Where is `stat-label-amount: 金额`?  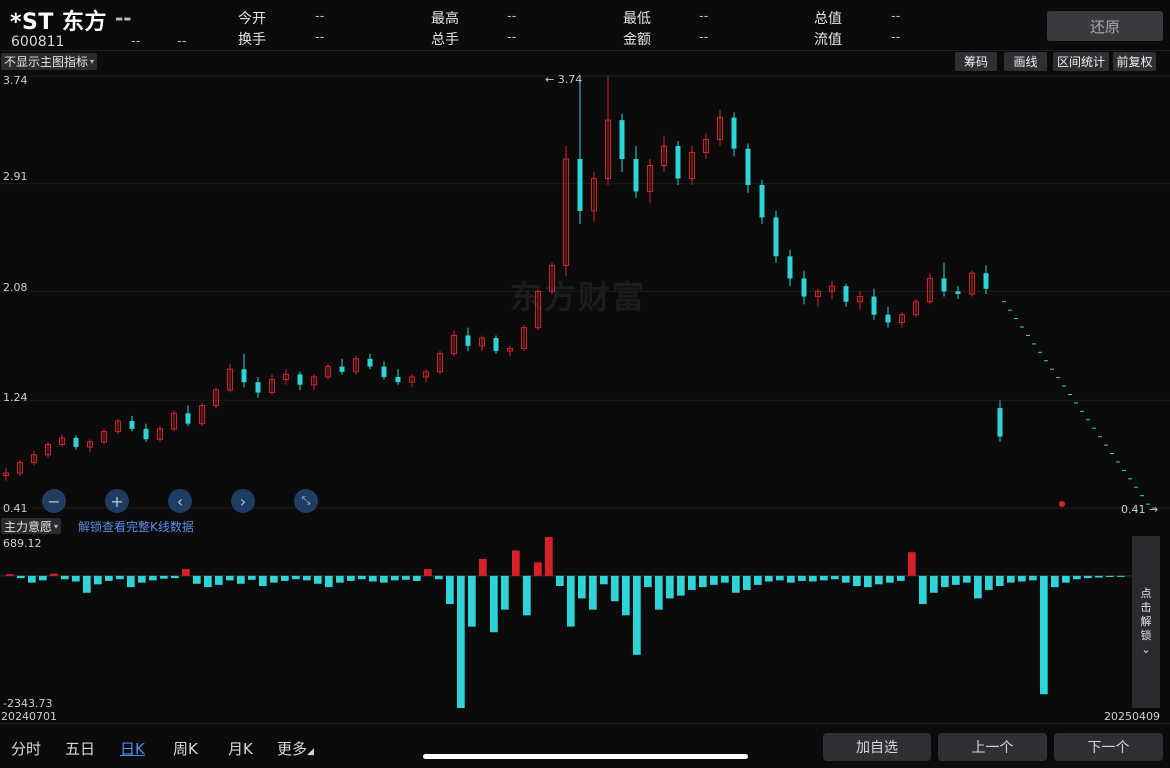
stat-label-amount: 金额 is located at coordinates (637, 40).